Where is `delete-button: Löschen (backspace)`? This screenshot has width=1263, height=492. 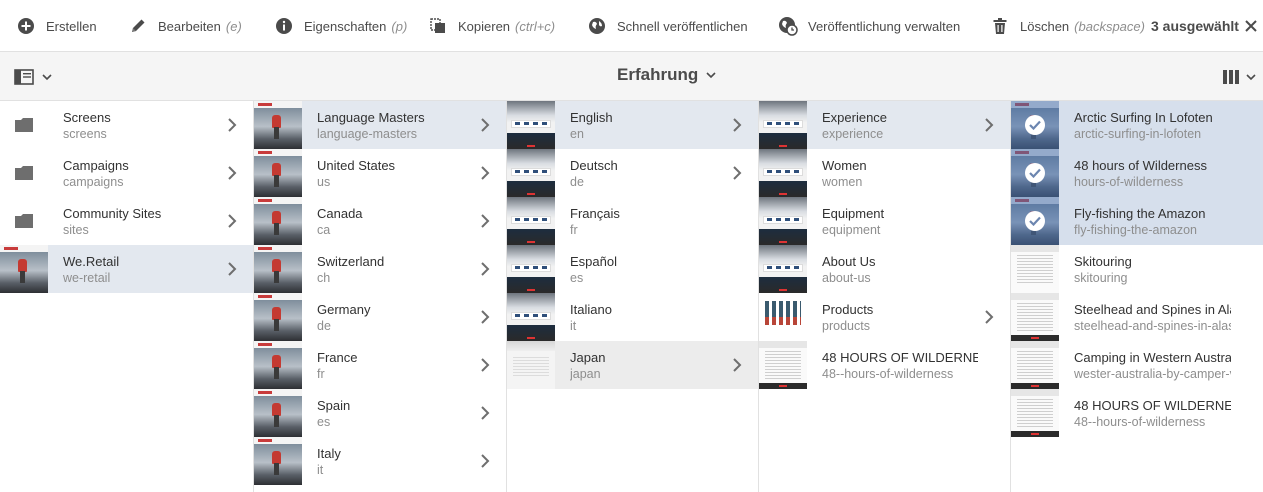 delete-button: Löschen (backspace) is located at coordinates (1067, 26).